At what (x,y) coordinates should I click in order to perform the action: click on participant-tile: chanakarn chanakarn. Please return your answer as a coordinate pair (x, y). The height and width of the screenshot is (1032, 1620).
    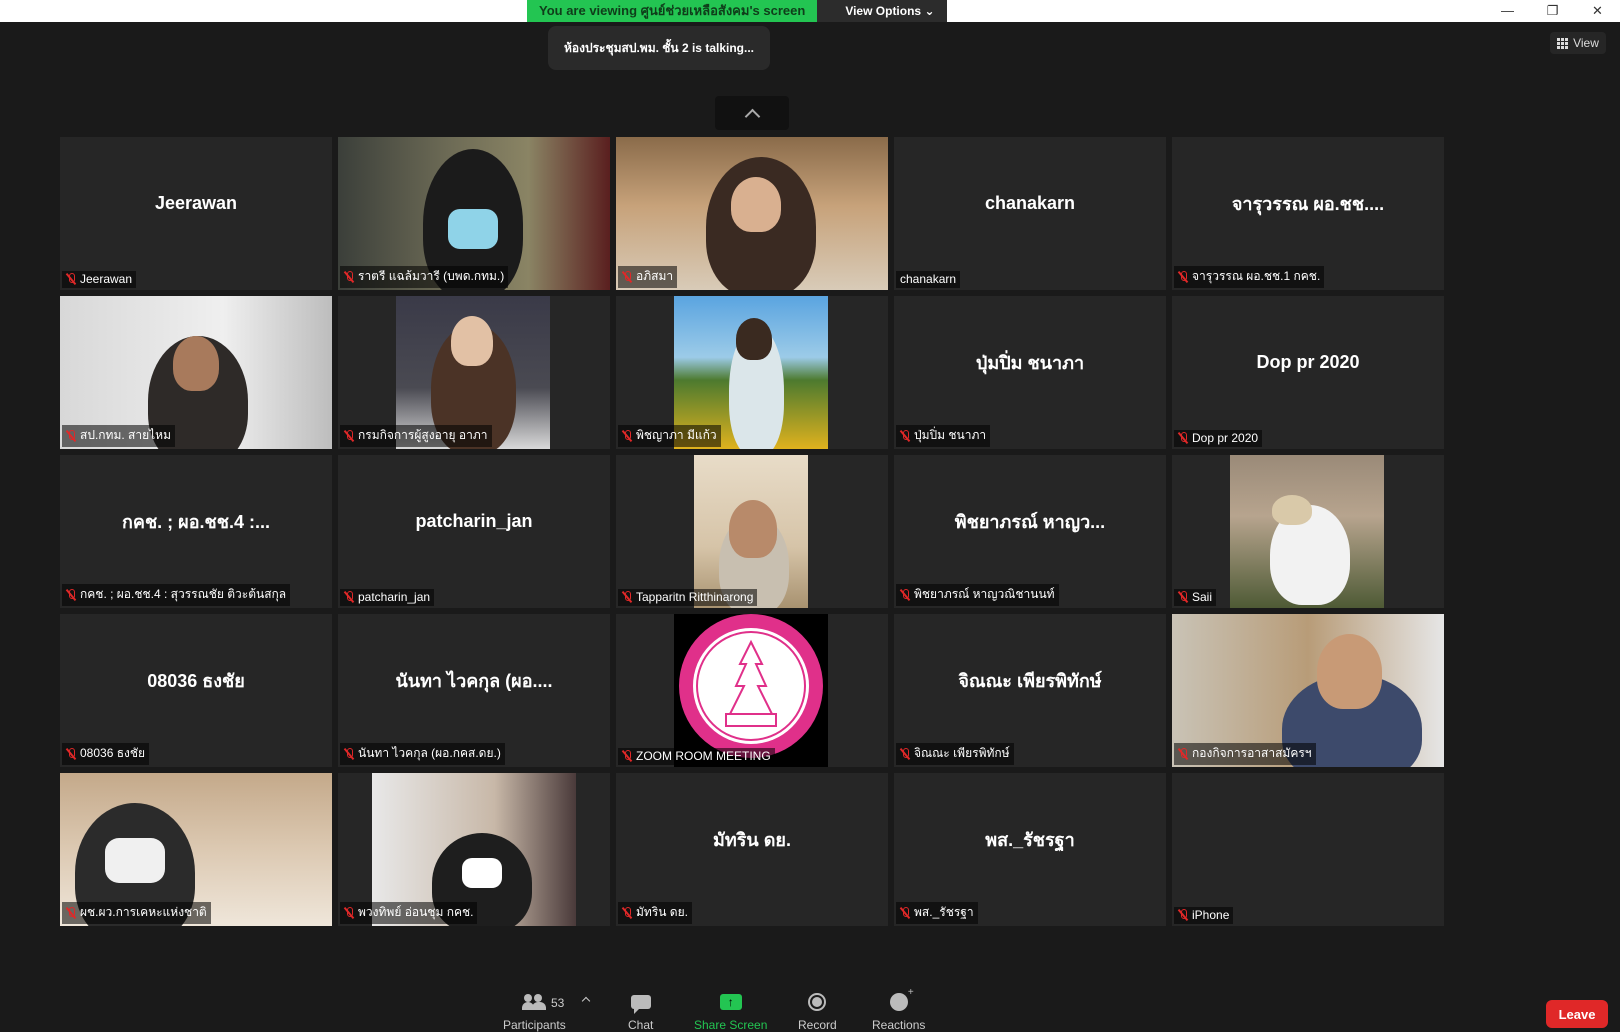
    Looking at the image, I should click on (1030, 213).